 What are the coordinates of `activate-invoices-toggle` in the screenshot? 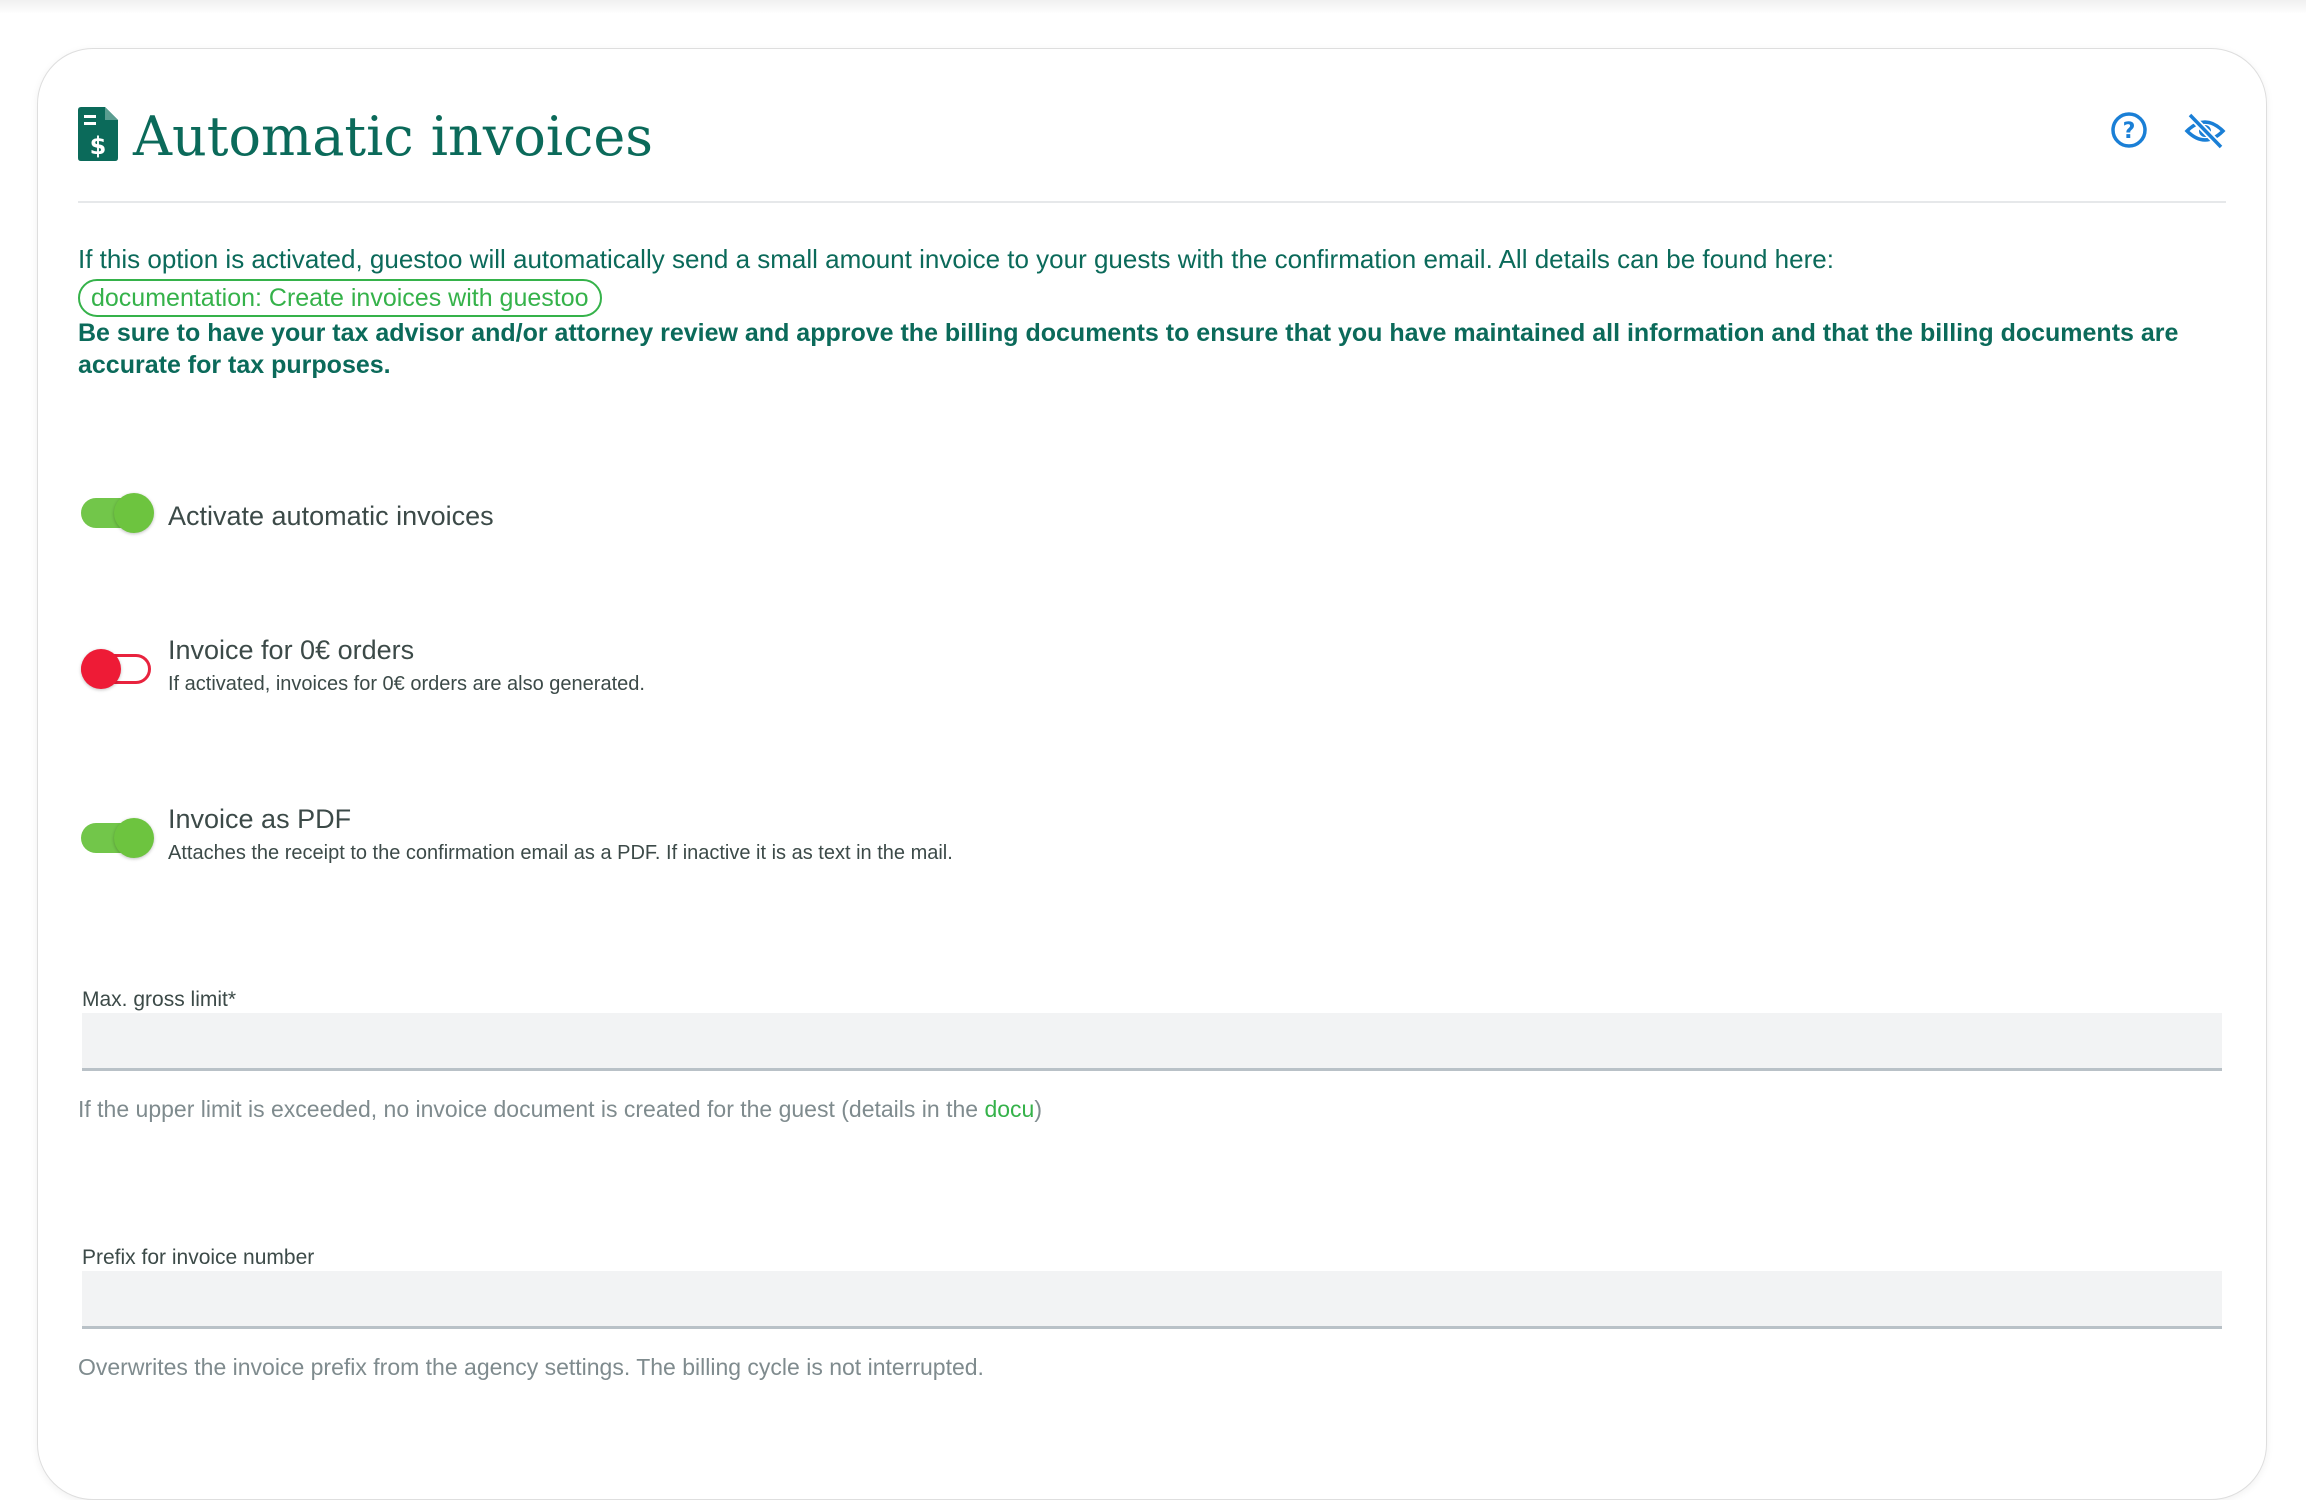 It's located at (117, 511).